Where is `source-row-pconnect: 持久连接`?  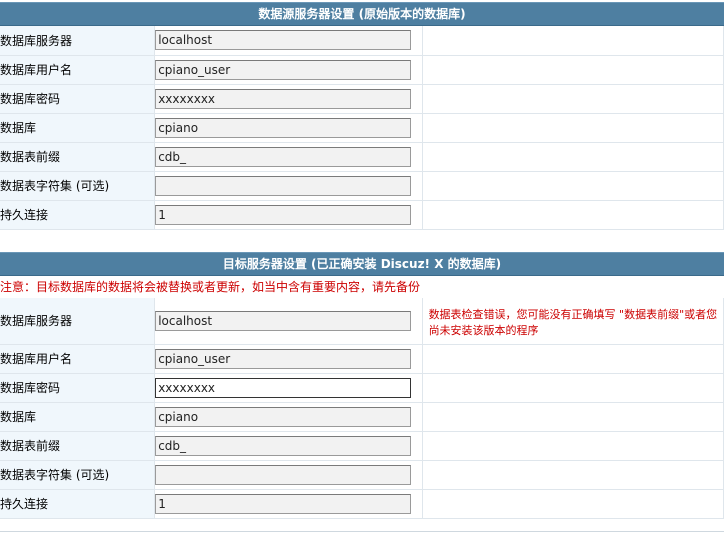
source-row-pconnect: 持久连接 is located at coordinates (362, 215).